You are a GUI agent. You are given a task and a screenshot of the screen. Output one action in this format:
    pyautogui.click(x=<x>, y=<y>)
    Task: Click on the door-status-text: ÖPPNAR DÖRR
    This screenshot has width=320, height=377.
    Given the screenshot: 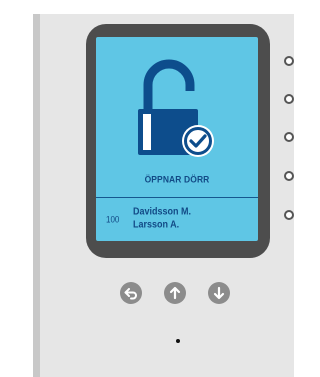 What is the action you would take?
    pyautogui.click(x=177, y=179)
    